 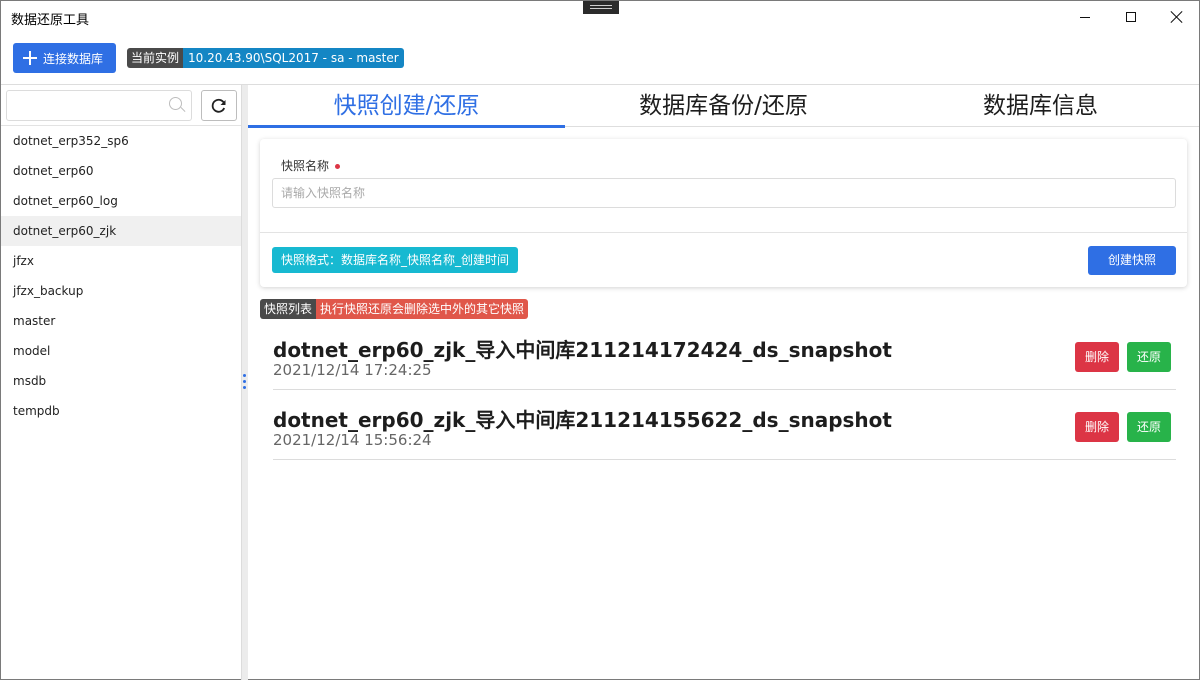 What do you see at coordinates (288, 309) in the screenshot?
I see `snapshot-list-label: 快照列表` at bounding box center [288, 309].